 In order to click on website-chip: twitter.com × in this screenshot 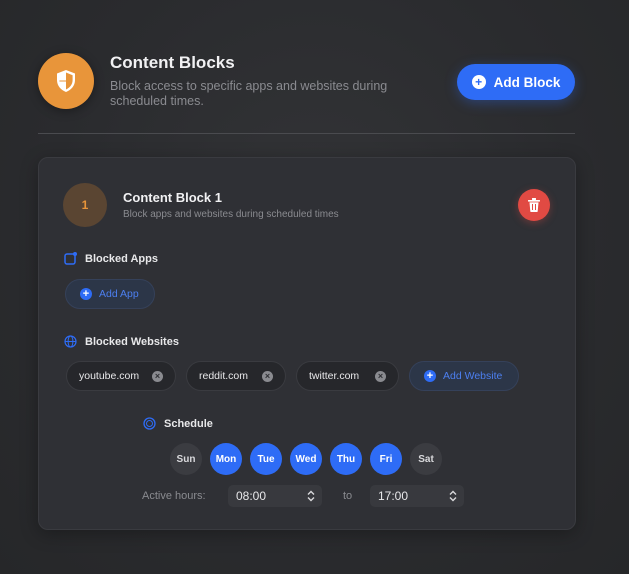, I will do `click(347, 376)`.